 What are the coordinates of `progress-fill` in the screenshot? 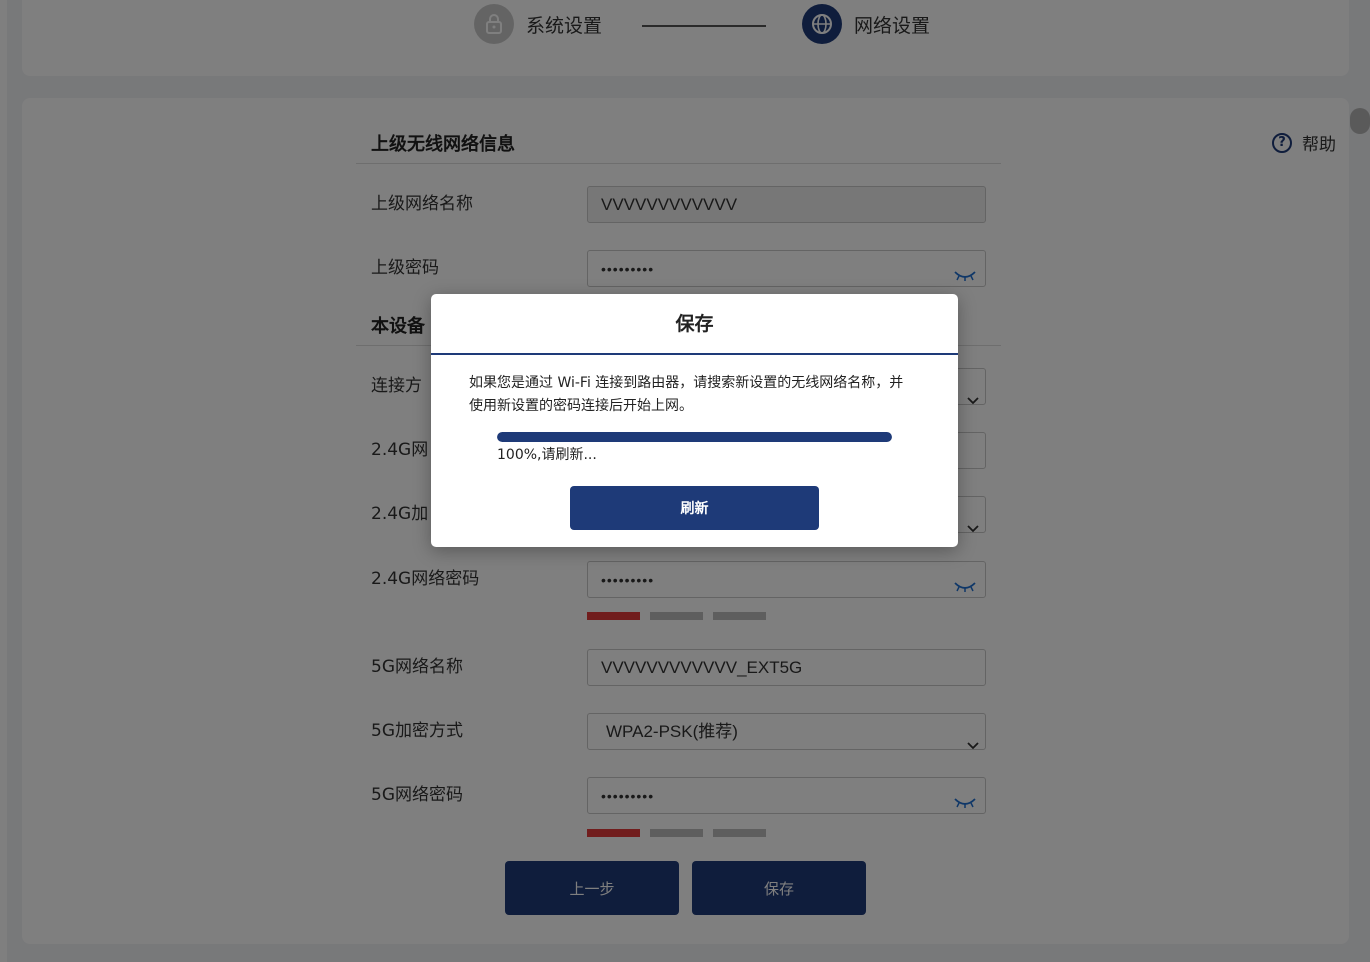 It's located at (694, 437).